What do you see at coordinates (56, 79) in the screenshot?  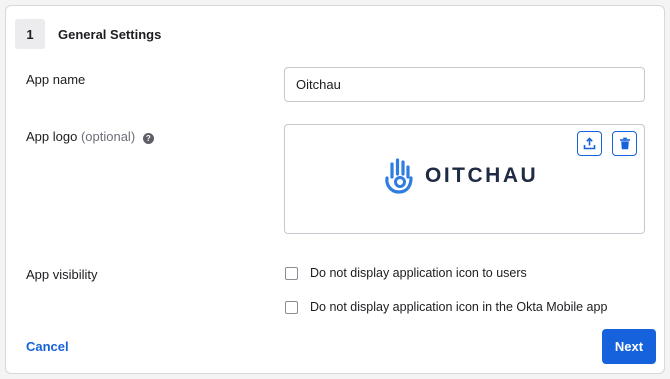 I see `app-name-label: App name` at bounding box center [56, 79].